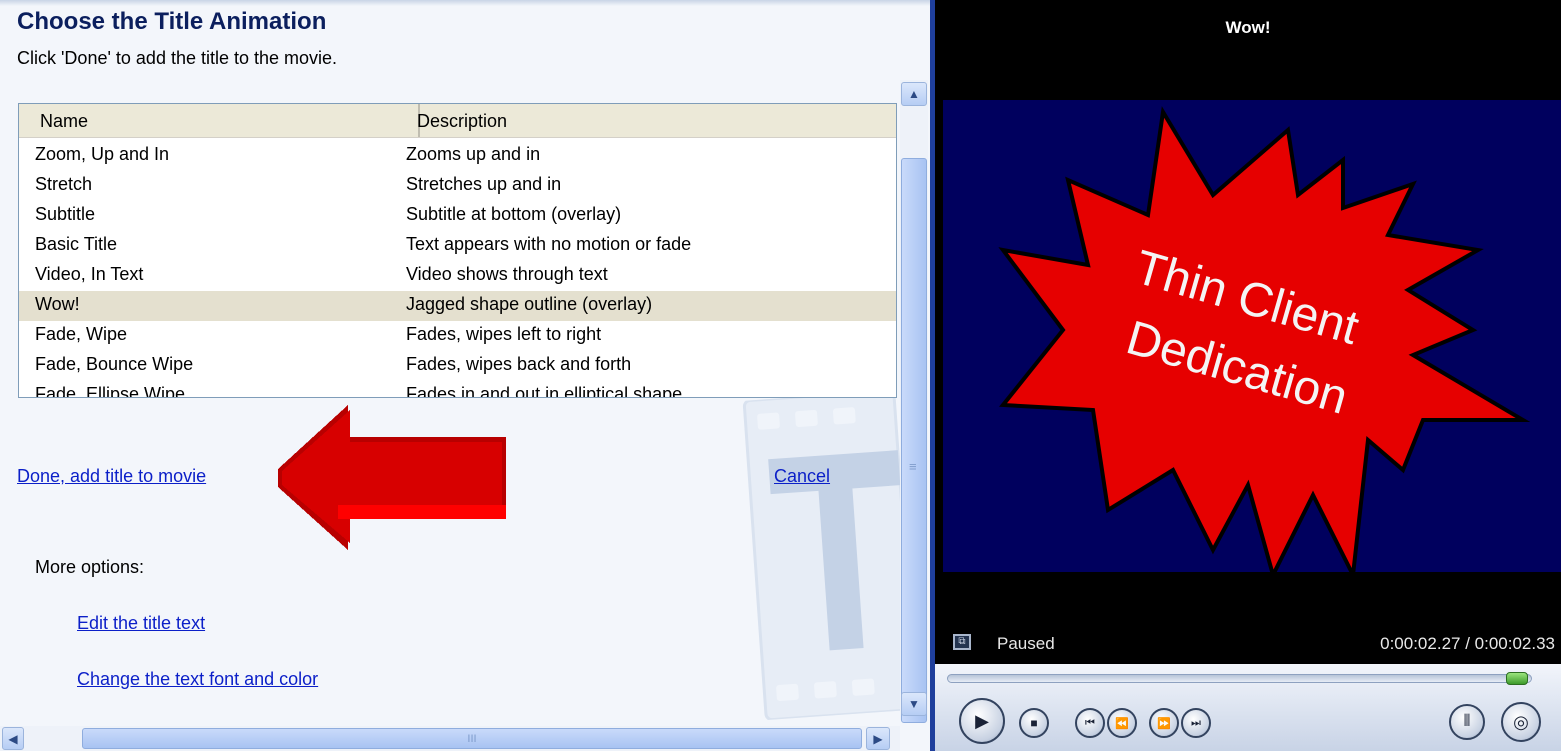 This screenshot has height=751, width=1561. I want to click on list-item-name: Basic Title, so click(76, 244).